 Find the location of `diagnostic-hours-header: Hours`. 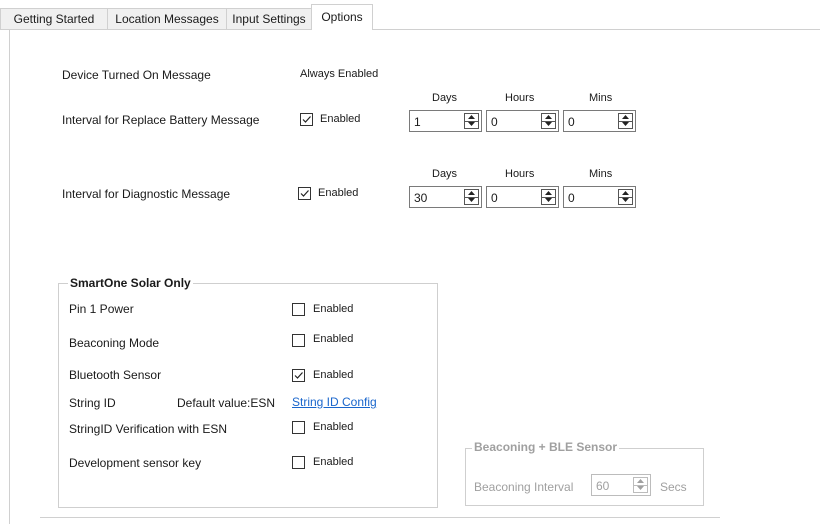

diagnostic-hours-header: Hours is located at coordinates (520, 174).